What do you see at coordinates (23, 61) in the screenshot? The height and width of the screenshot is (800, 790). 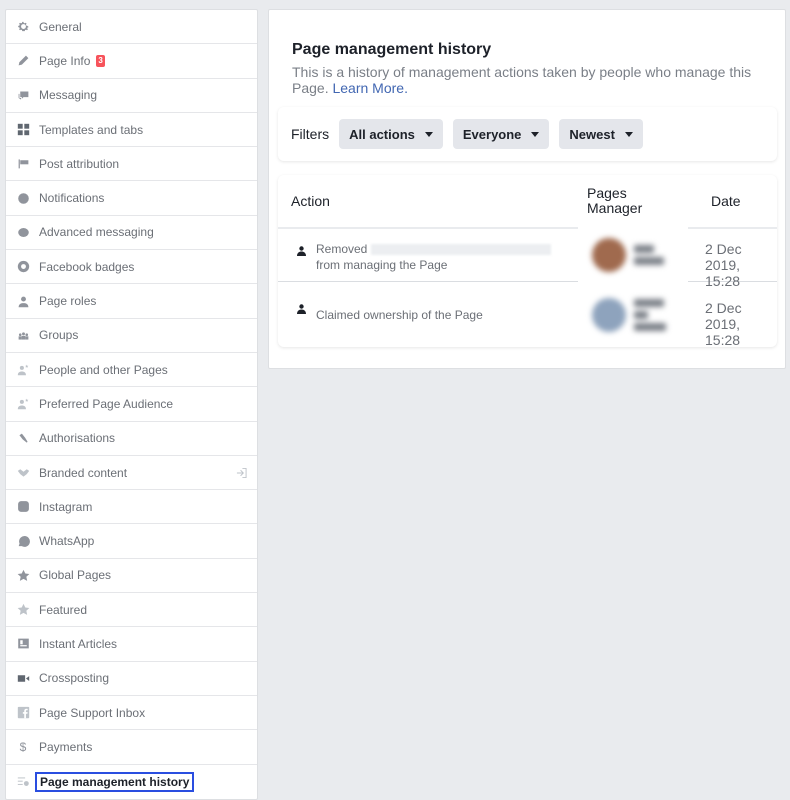 I see `pencil-icon` at bounding box center [23, 61].